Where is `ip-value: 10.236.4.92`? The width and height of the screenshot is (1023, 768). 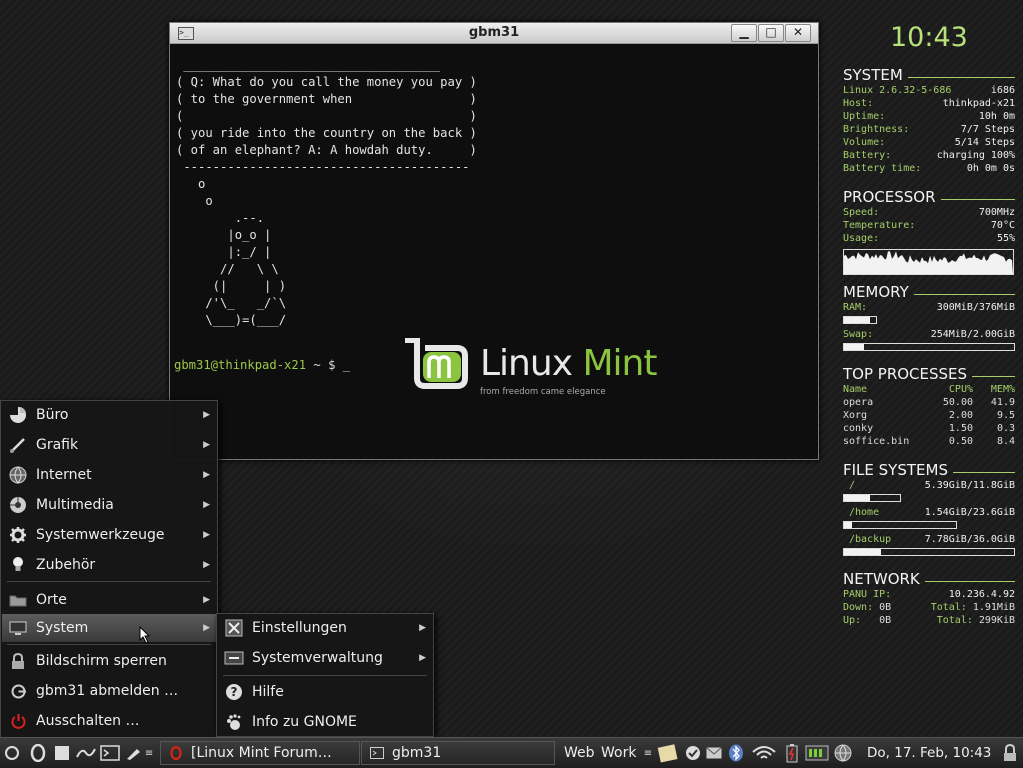
ip-value: 10.236.4.92 is located at coordinates (981, 594).